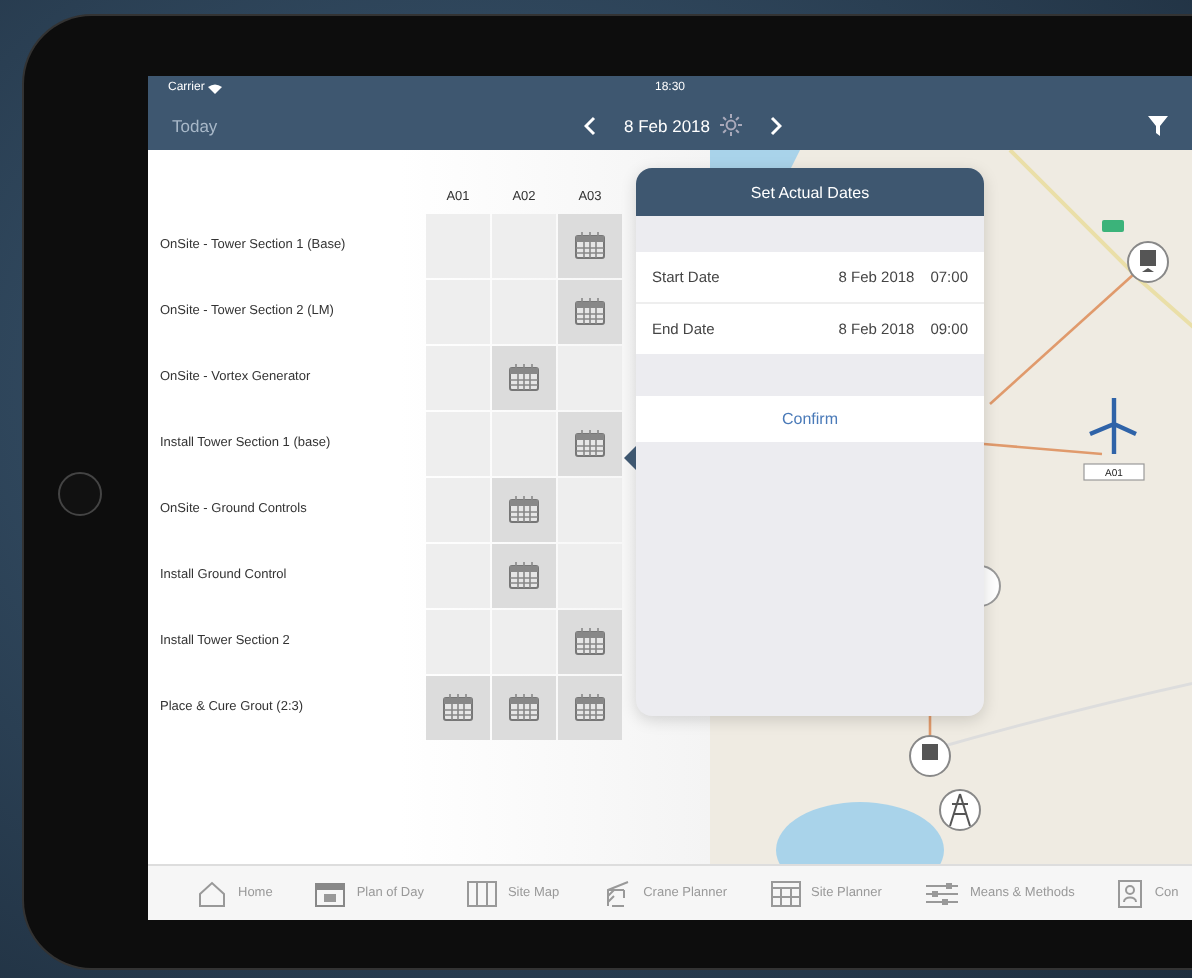  What do you see at coordinates (1158, 125) in the screenshot?
I see `filter-icon` at bounding box center [1158, 125].